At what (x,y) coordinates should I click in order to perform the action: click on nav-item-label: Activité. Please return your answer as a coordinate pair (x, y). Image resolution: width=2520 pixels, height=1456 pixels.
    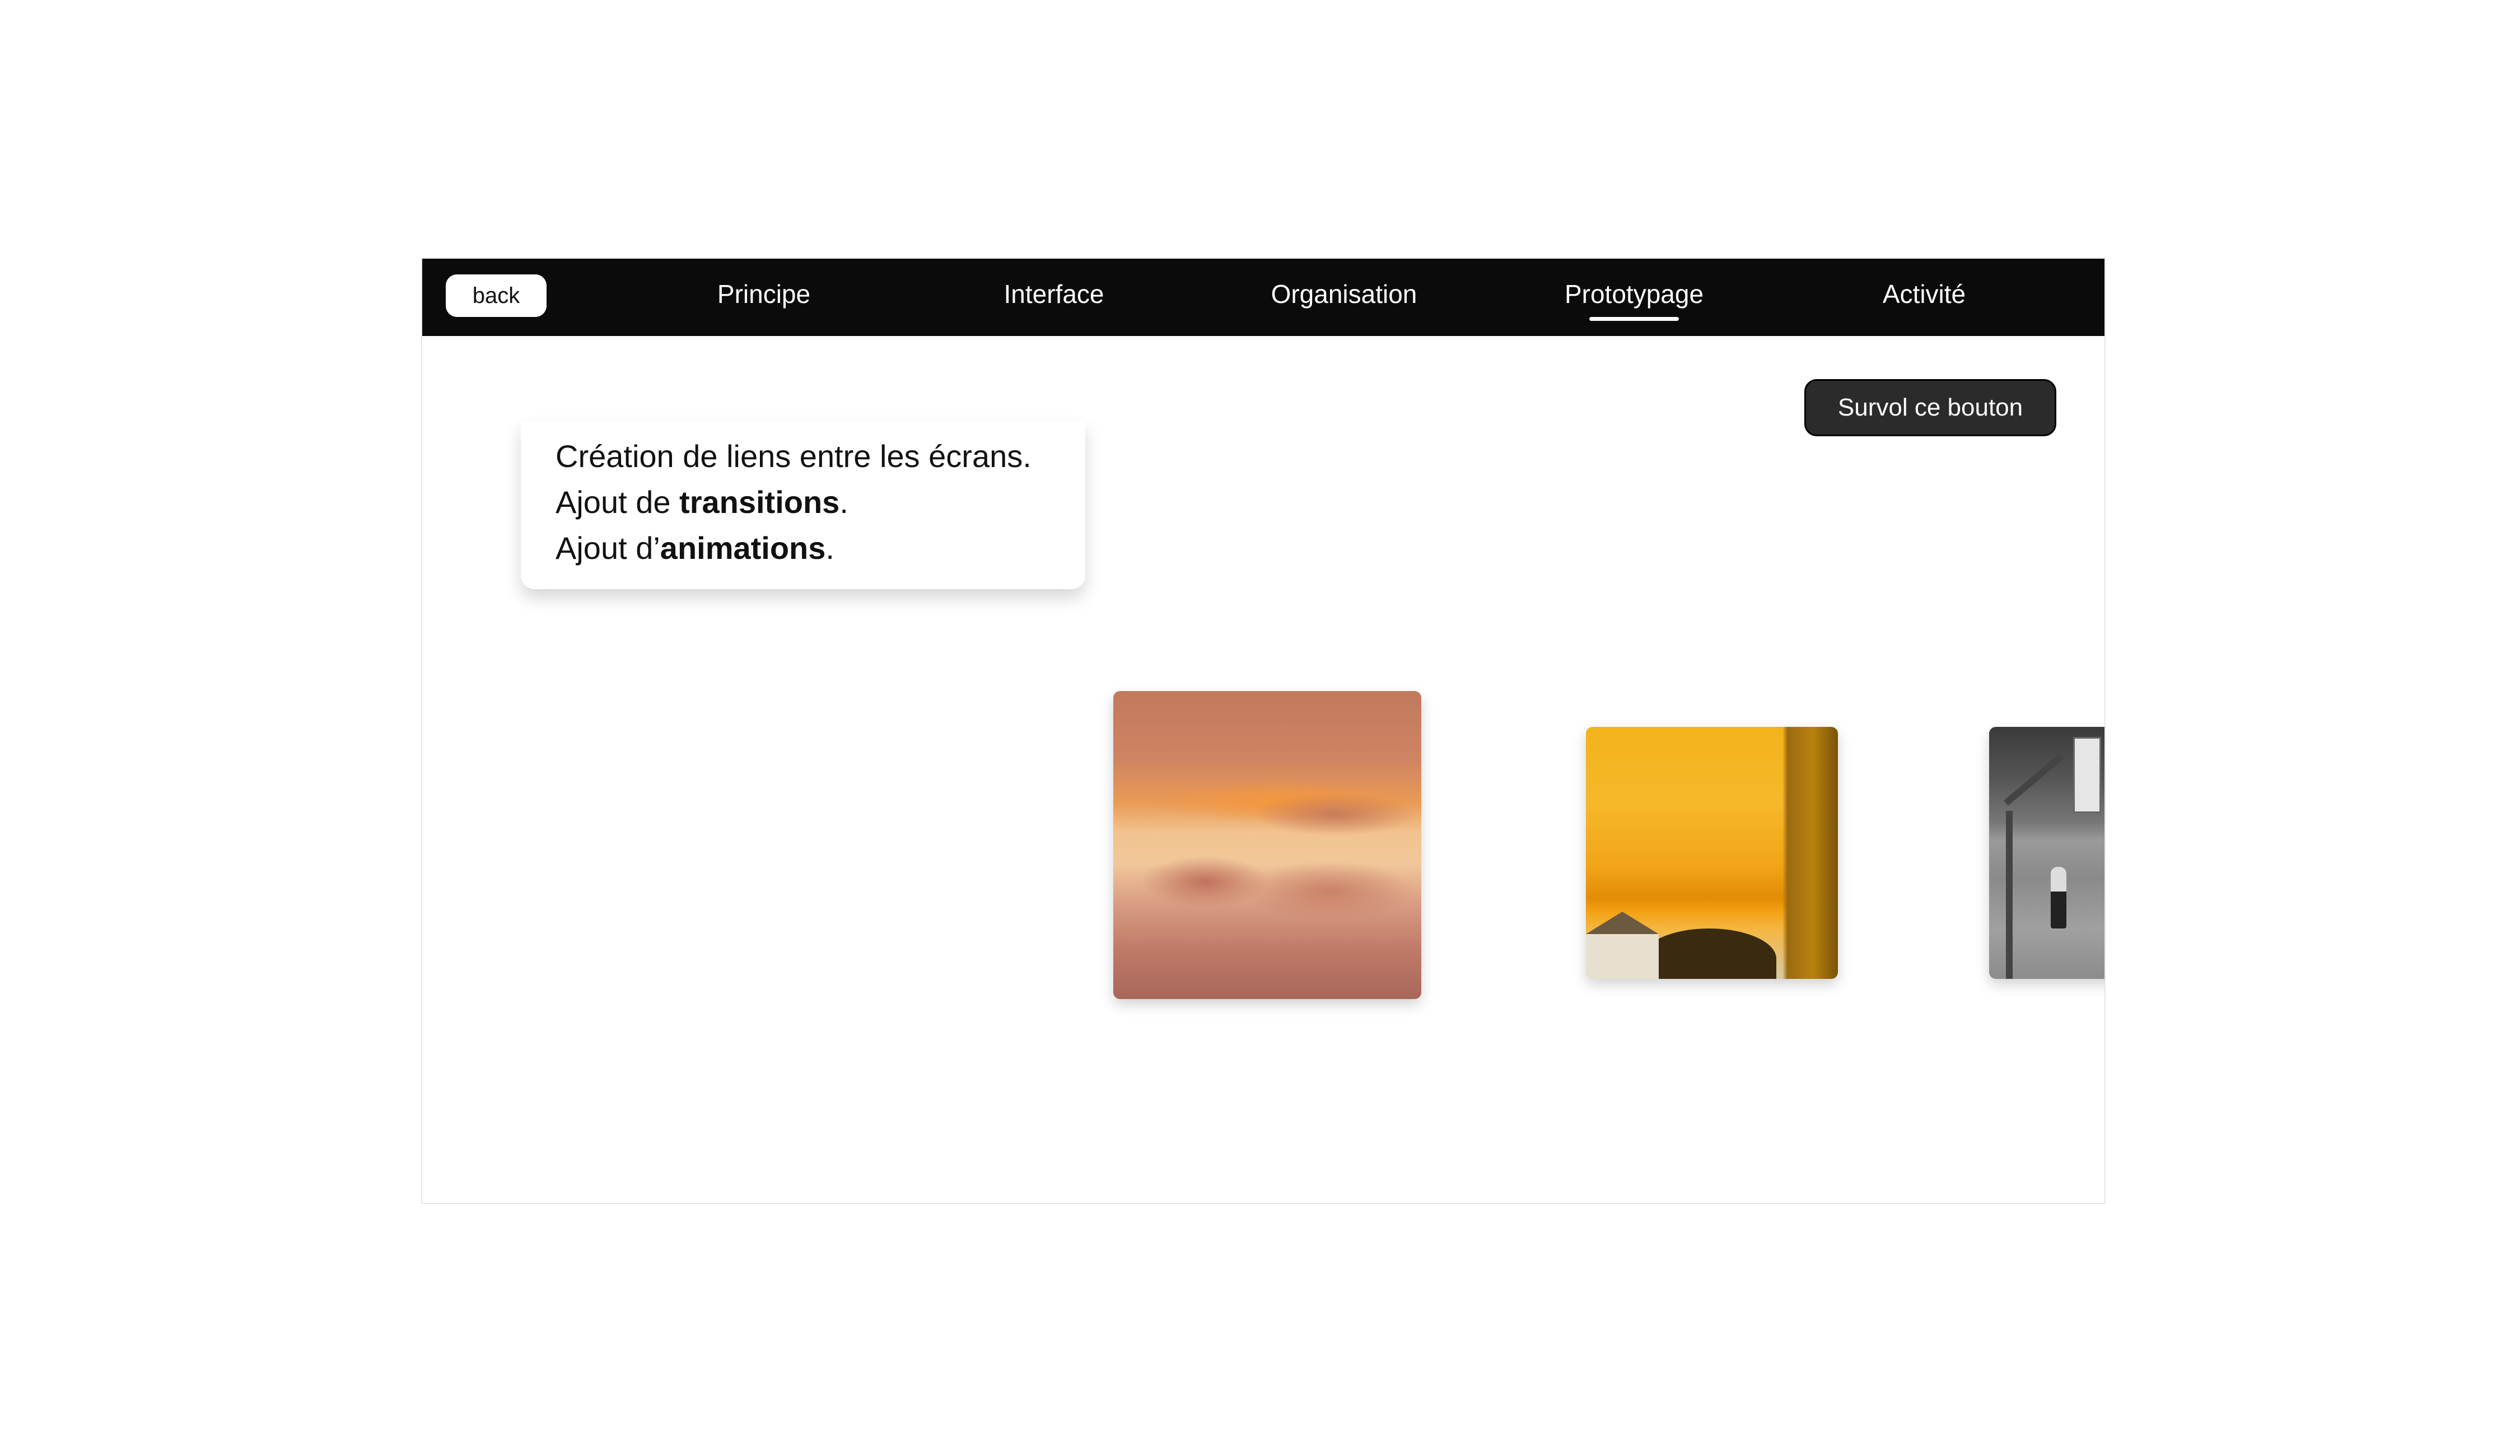
    Looking at the image, I should click on (1924, 294).